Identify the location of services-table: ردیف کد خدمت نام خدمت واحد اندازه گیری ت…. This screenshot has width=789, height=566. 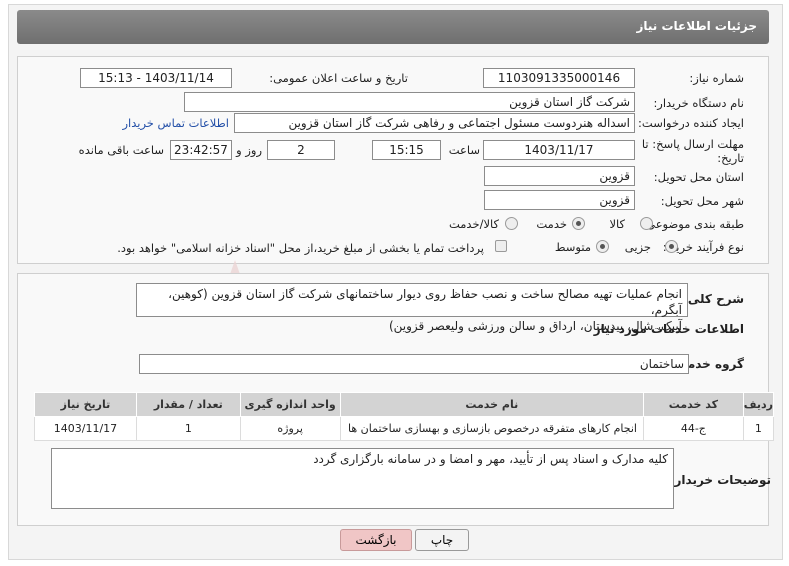
(404, 416).